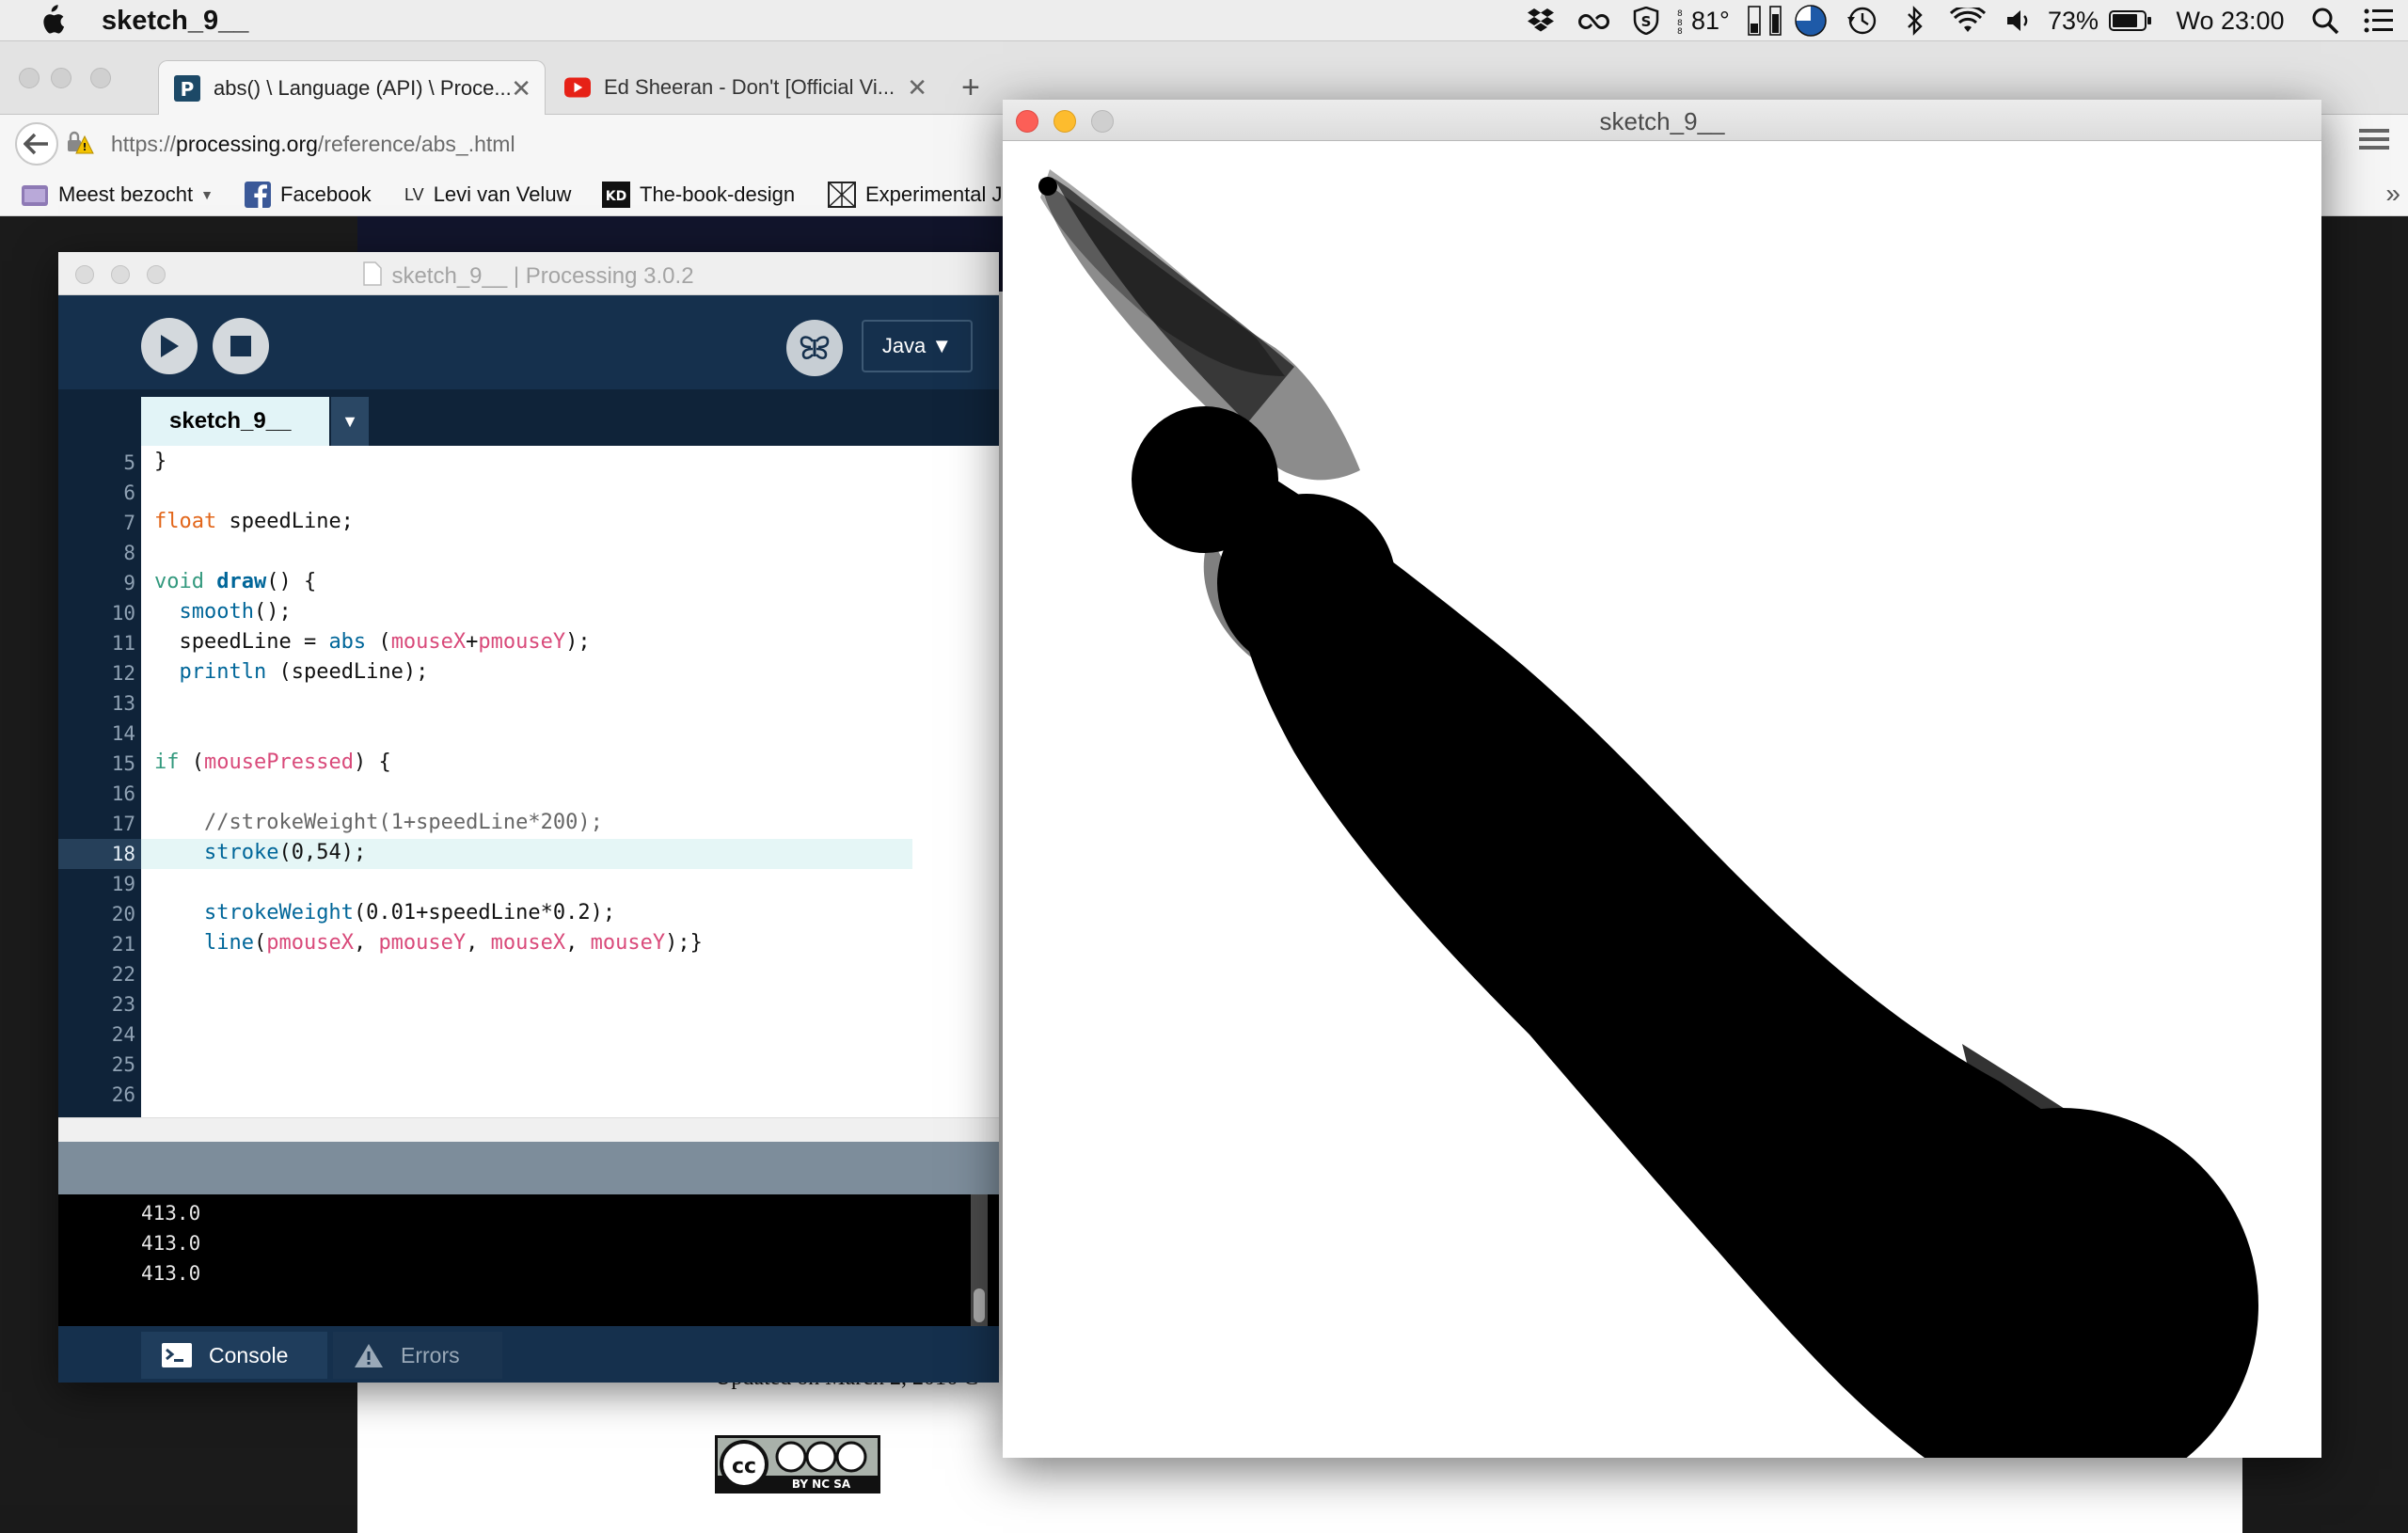 The image size is (2408, 1533). Describe the element at coordinates (123, 884) in the screenshot. I see `line-number: 19` at that location.